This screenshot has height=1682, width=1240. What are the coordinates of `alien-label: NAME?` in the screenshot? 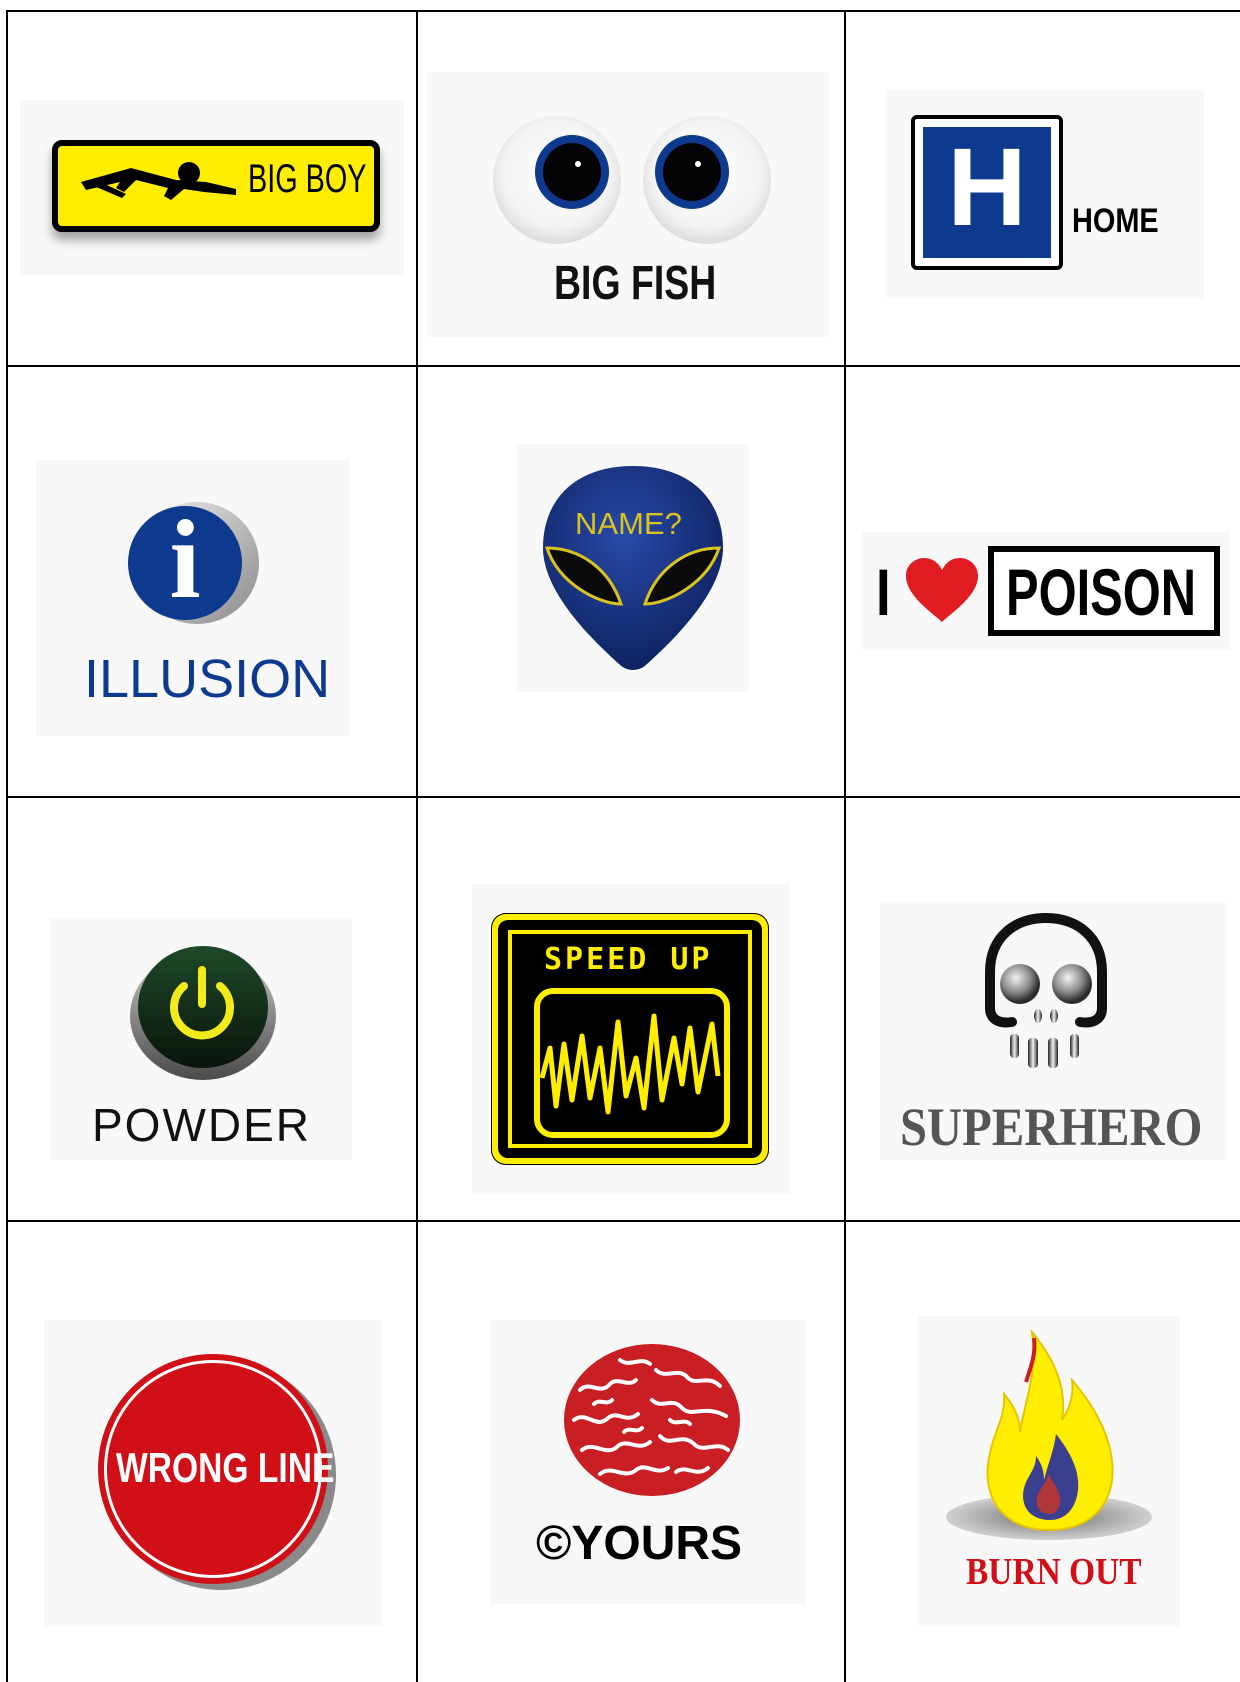 It's located at (628, 523).